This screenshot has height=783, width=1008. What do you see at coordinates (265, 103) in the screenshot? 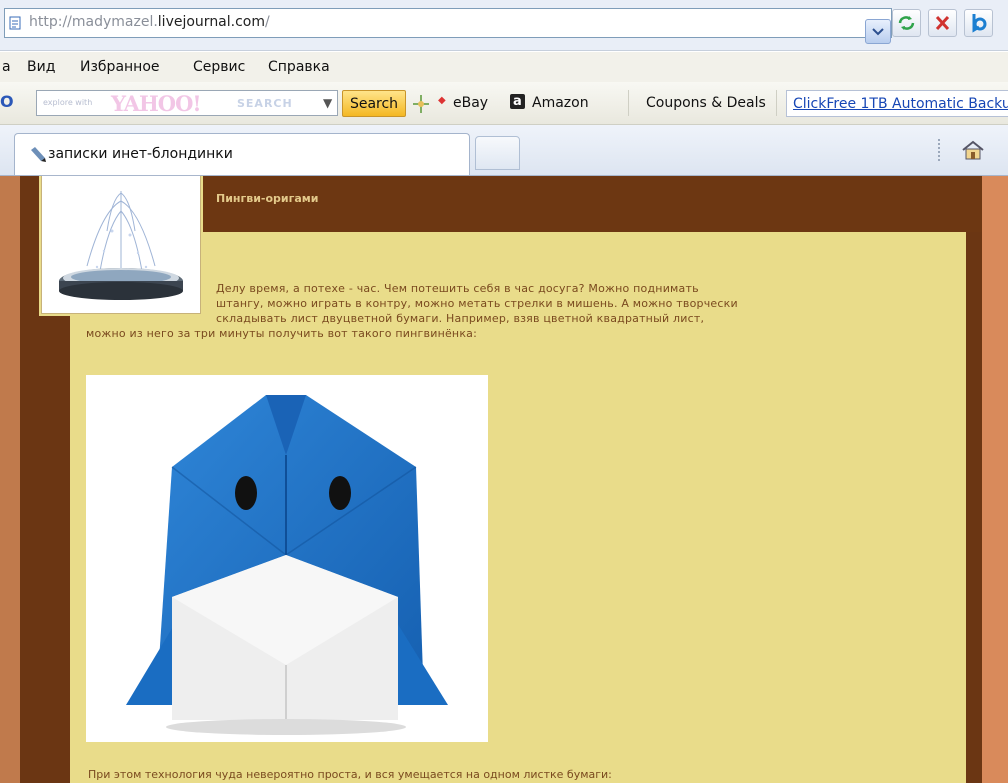
I see `yahoo-search-word: SEARCH` at bounding box center [265, 103].